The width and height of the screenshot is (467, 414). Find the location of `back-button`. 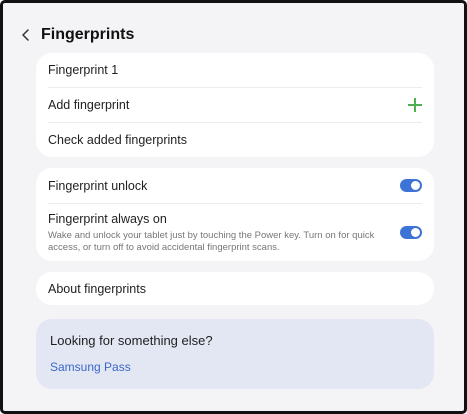

back-button is located at coordinates (26, 35).